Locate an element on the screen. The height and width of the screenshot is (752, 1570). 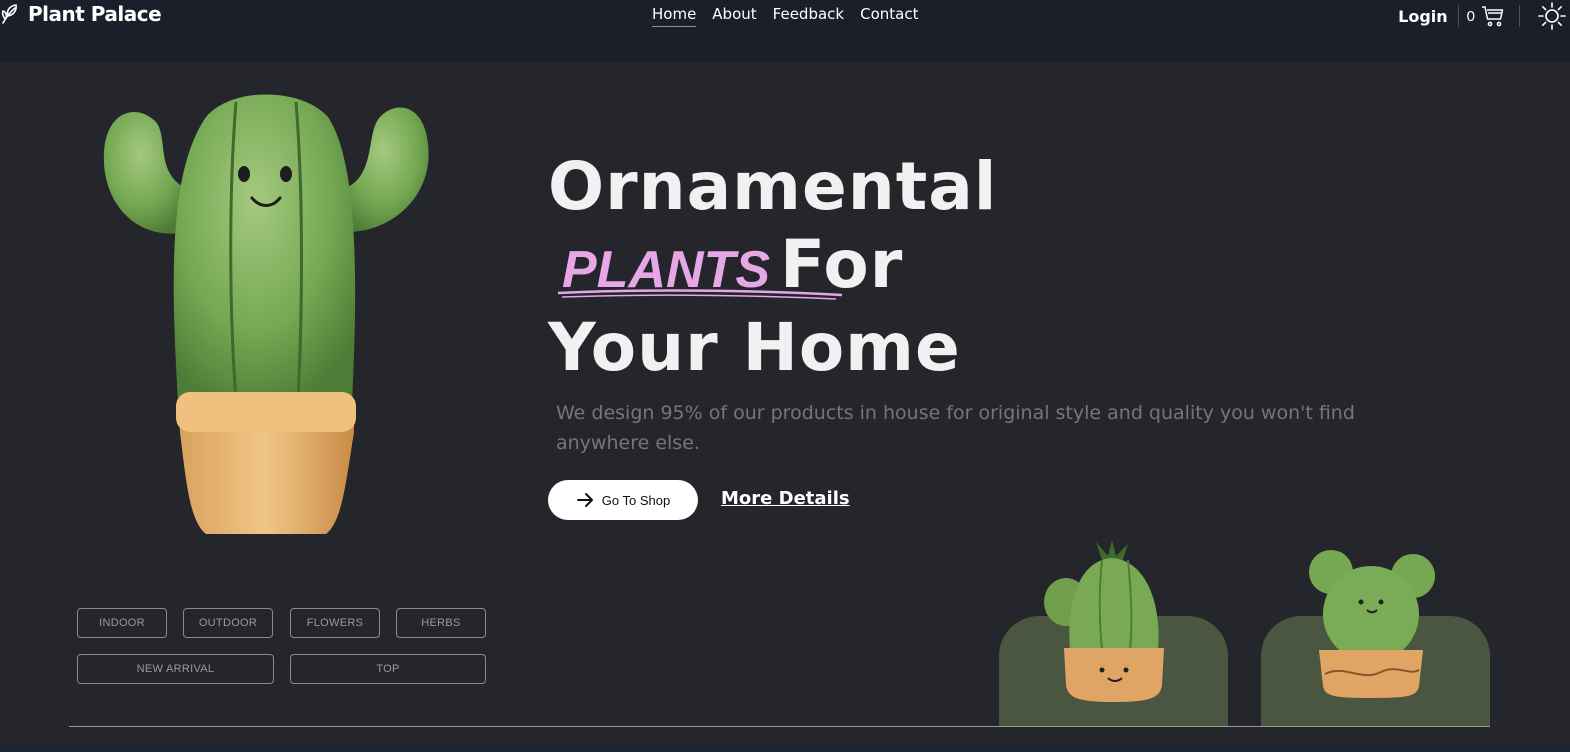
go-to-shop-label: Go To Shop is located at coordinates (636, 500).